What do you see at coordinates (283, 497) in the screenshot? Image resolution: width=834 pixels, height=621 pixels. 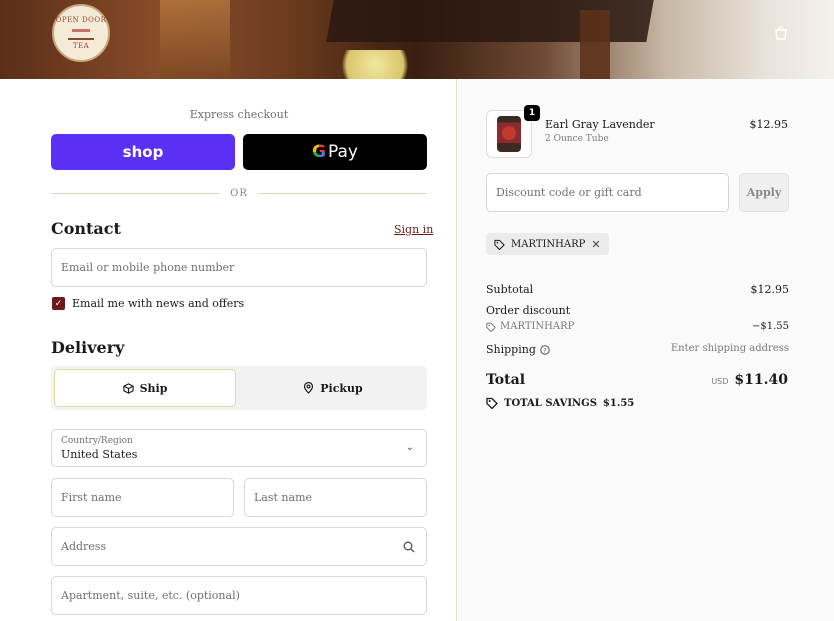 I see `last-name-placeholder: Last name` at bounding box center [283, 497].